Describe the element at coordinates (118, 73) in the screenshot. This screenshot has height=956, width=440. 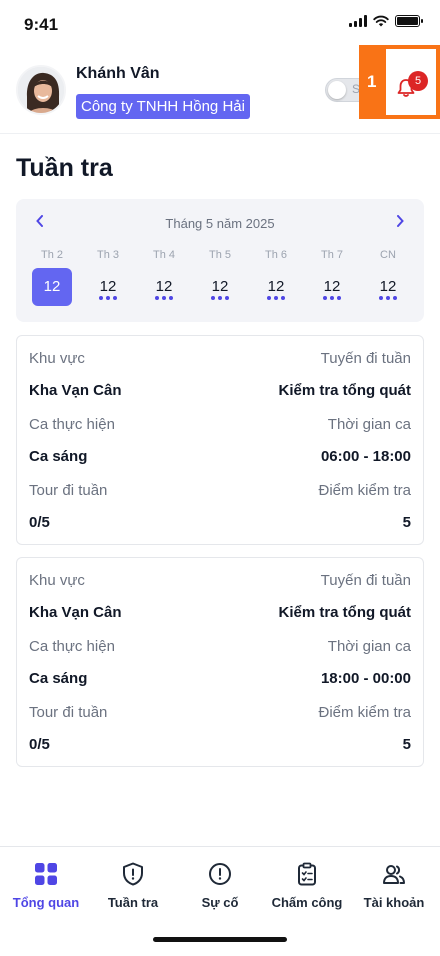
I see `user-name: Khánh Vân` at that location.